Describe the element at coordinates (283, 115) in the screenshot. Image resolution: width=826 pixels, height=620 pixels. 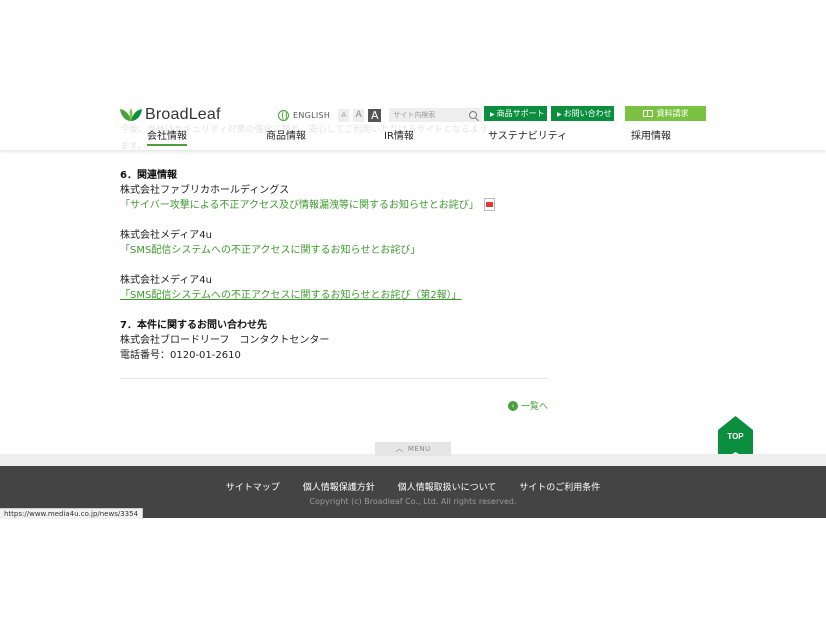
I see `globe-icon` at that location.